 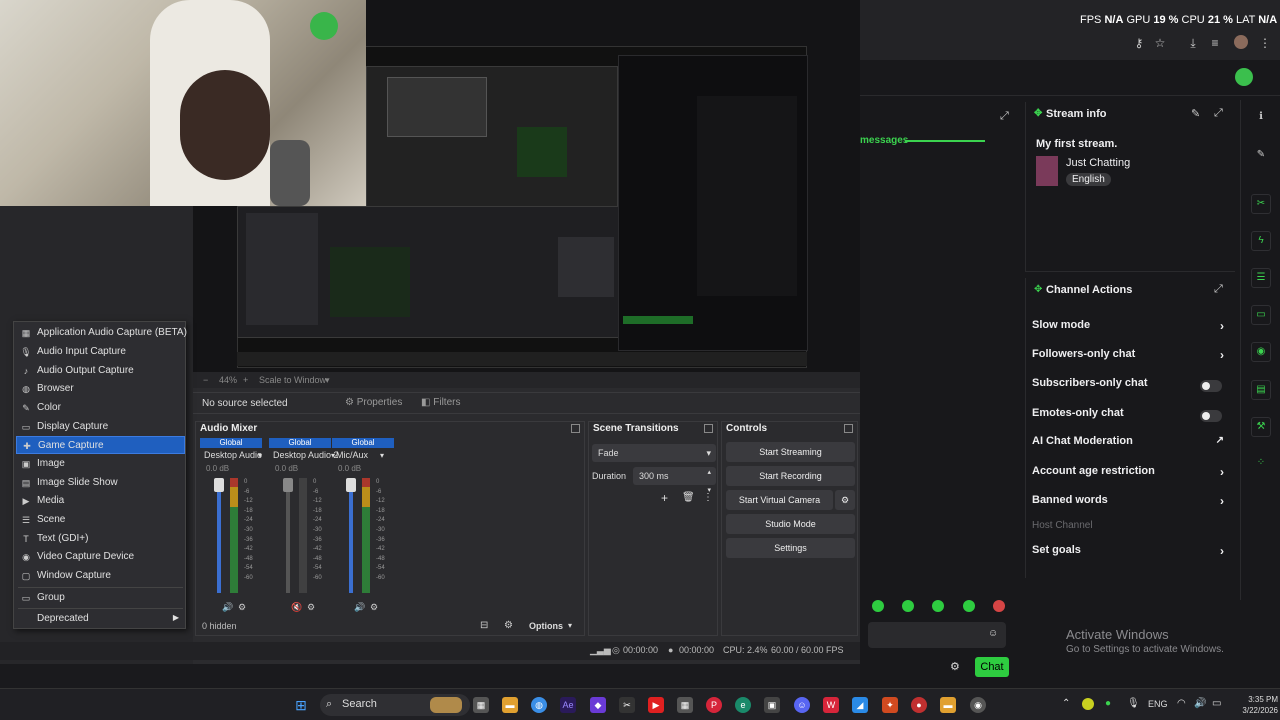 What do you see at coordinates (845, 500) in the screenshot?
I see `virtual-camera-settings-icon: ⚙` at bounding box center [845, 500].